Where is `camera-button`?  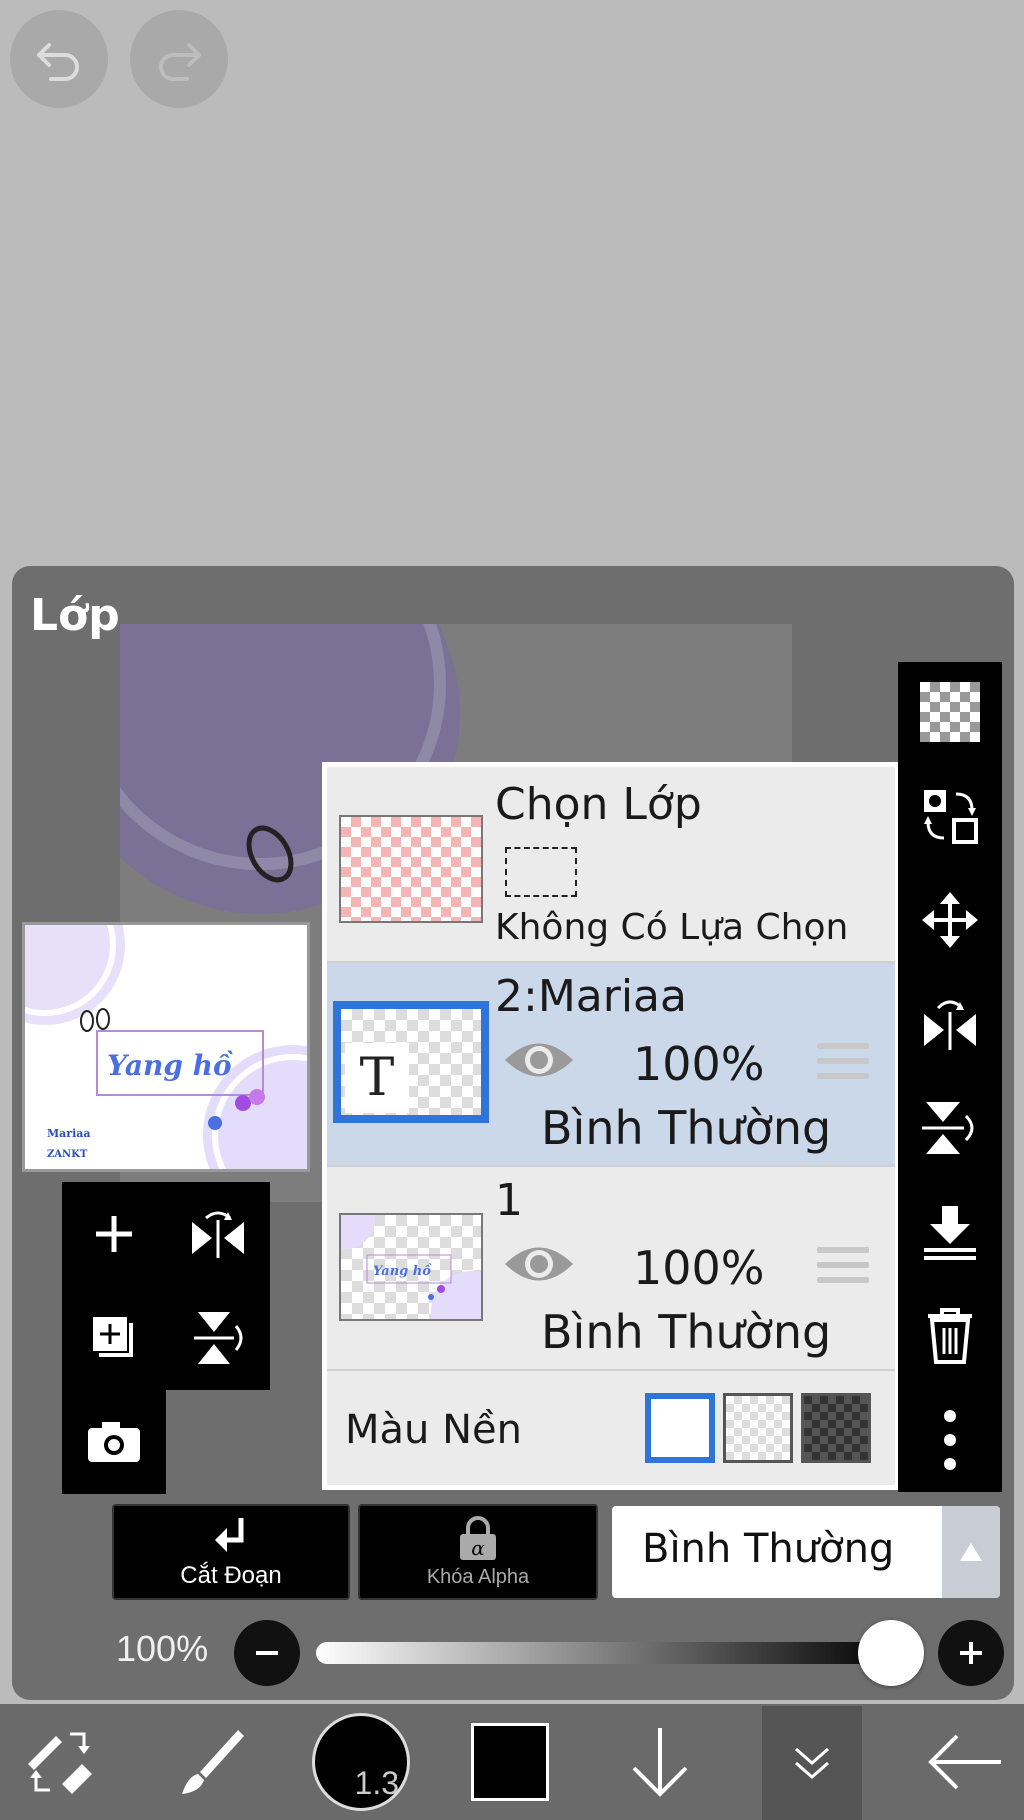
camera-button is located at coordinates (114, 1442).